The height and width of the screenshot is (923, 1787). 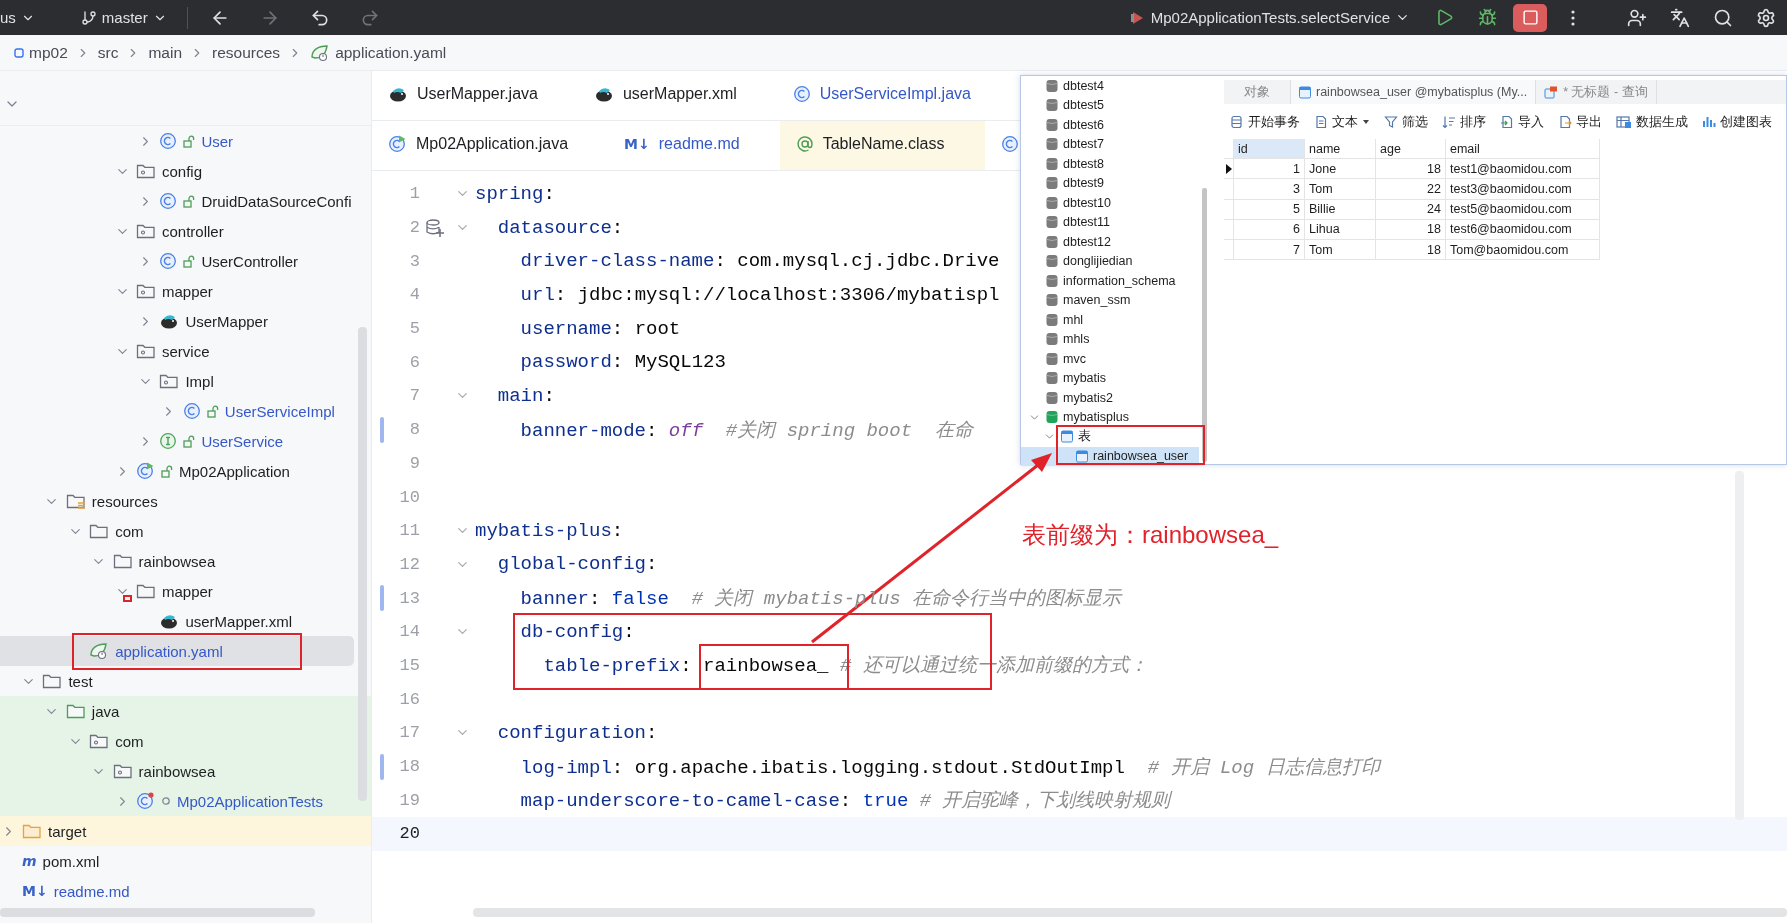 What do you see at coordinates (1530, 17) in the screenshot?
I see `stop-button` at bounding box center [1530, 17].